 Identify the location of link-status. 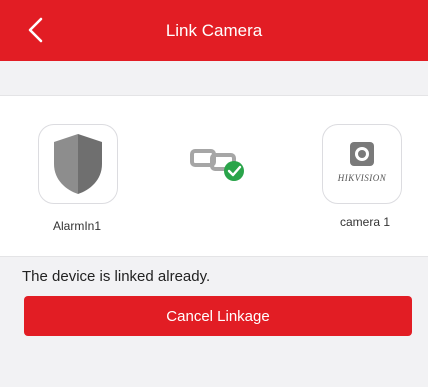
(220, 163).